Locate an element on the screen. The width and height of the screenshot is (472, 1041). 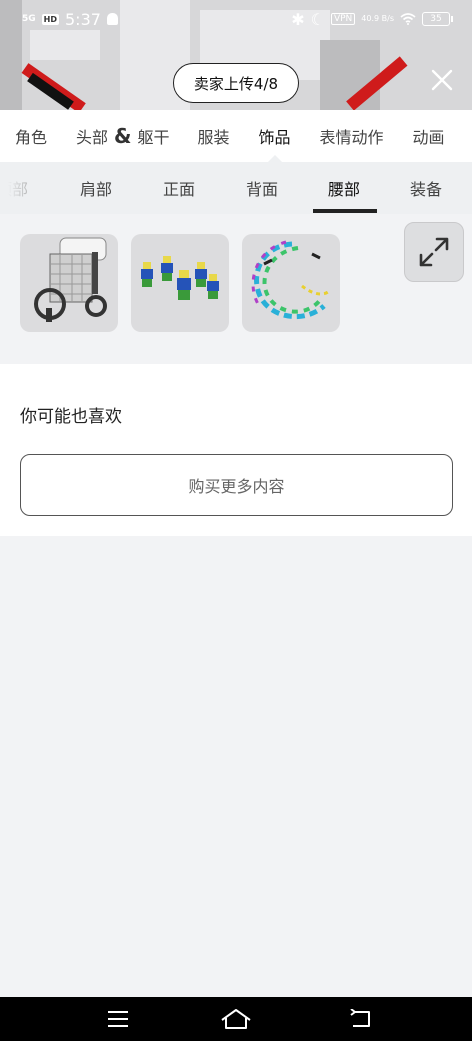
subtab-front: 正面 is located at coordinates (179, 188).